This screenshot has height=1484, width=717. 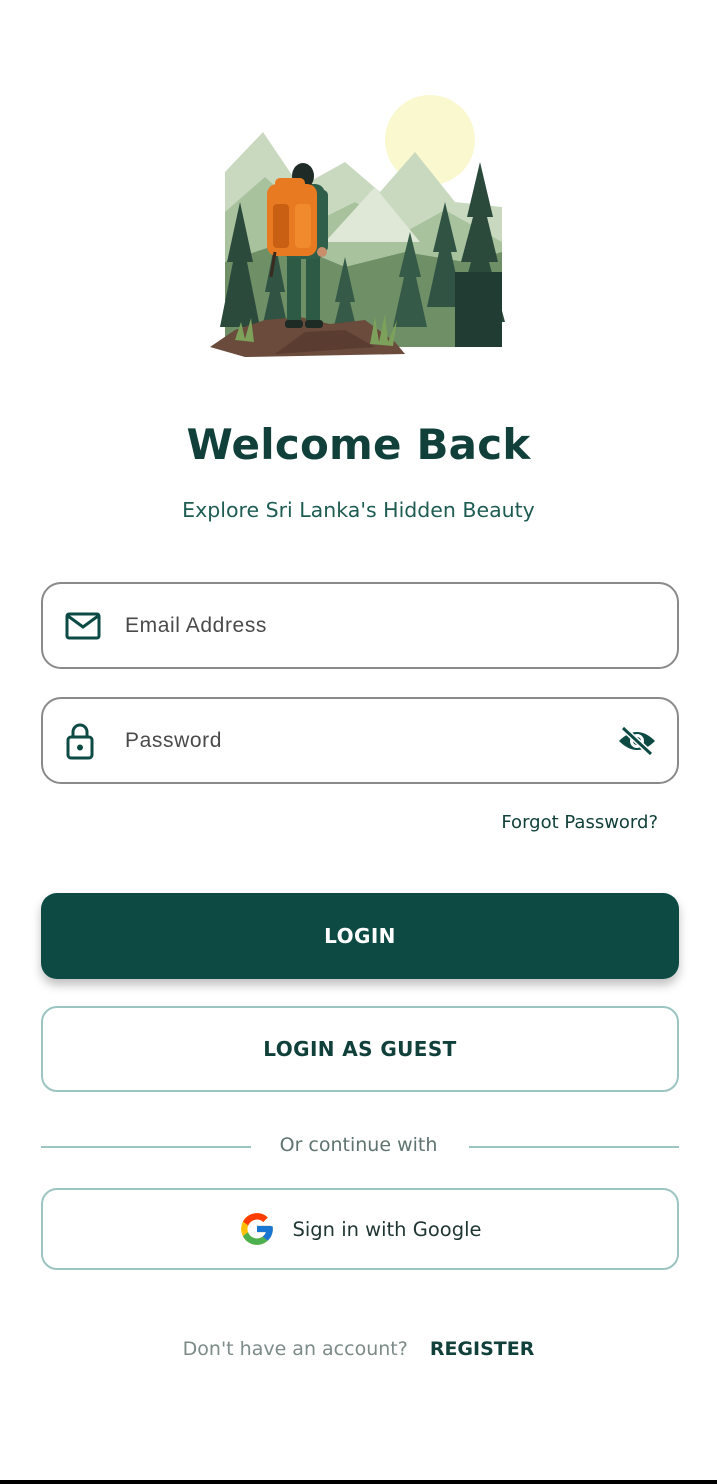 What do you see at coordinates (360, 936) in the screenshot?
I see `login-button: LOGIN` at bounding box center [360, 936].